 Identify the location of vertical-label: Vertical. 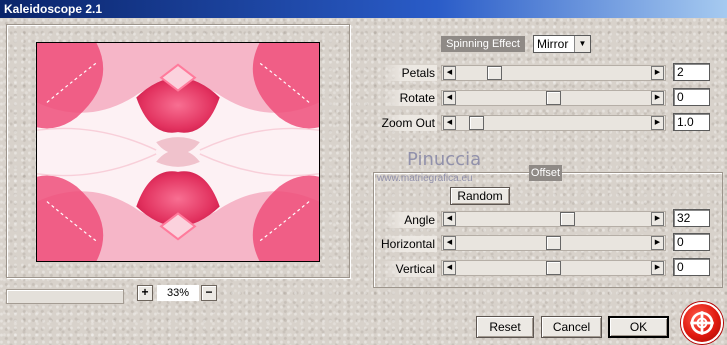
(409, 269).